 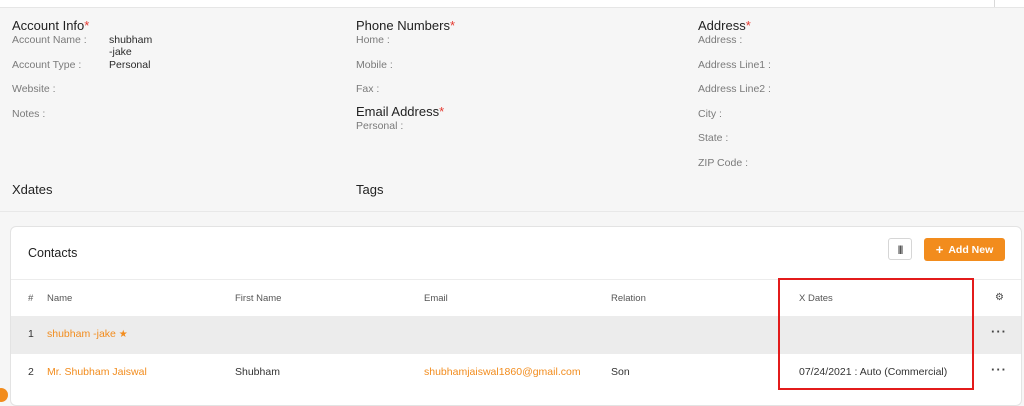 What do you see at coordinates (257, 372) in the screenshot?
I see `first-name-cell: Shubham` at bounding box center [257, 372].